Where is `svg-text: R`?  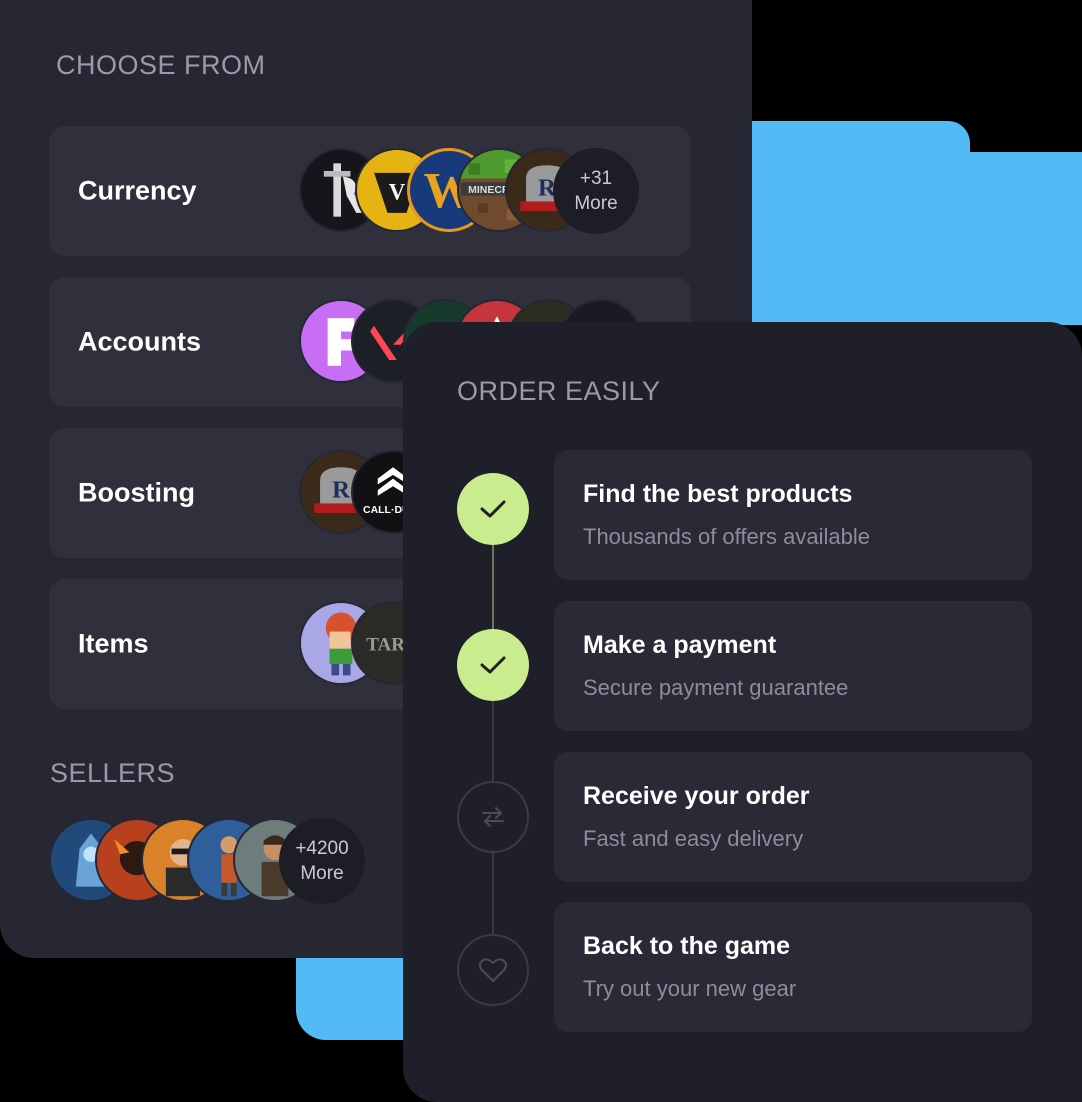
svg-text: R is located at coordinates (341, 490).